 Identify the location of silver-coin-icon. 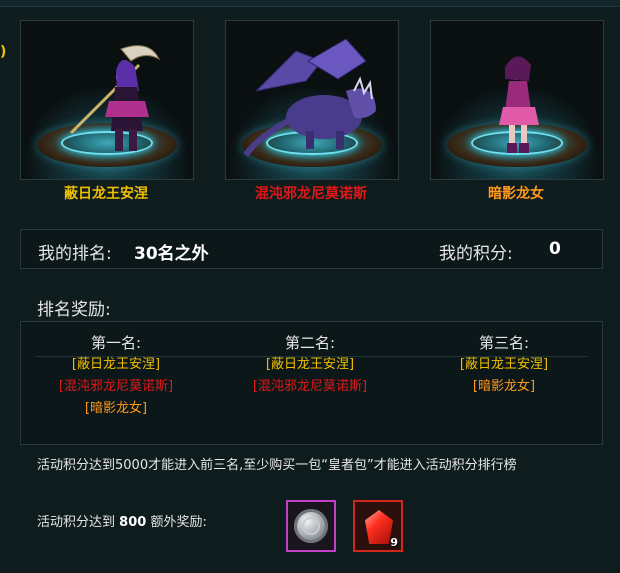
(311, 526).